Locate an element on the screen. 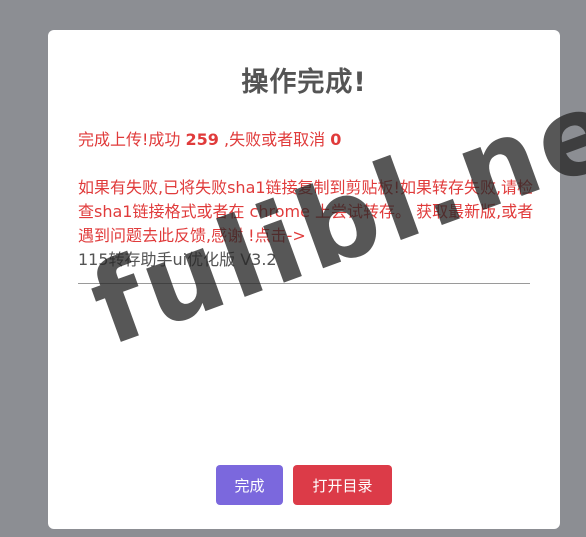 The width and height of the screenshot is (586, 537). fail-count: 0 is located at coordinates (336, 139).